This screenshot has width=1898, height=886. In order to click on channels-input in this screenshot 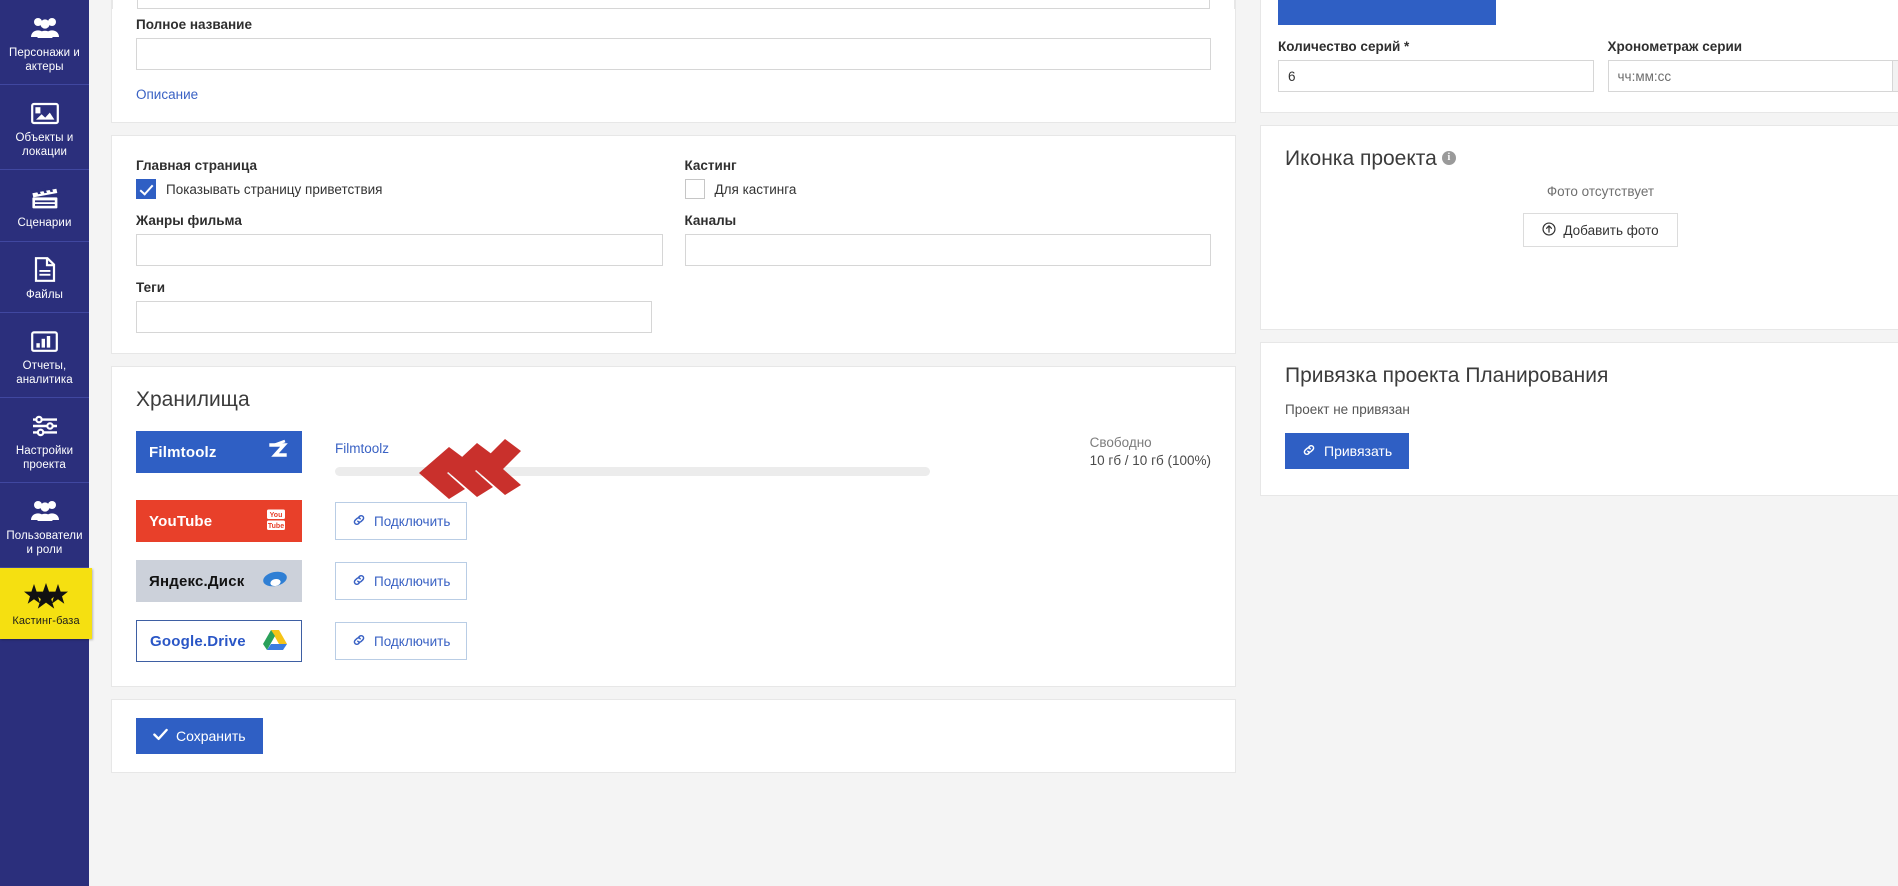, I will do `click(947, 250)`.